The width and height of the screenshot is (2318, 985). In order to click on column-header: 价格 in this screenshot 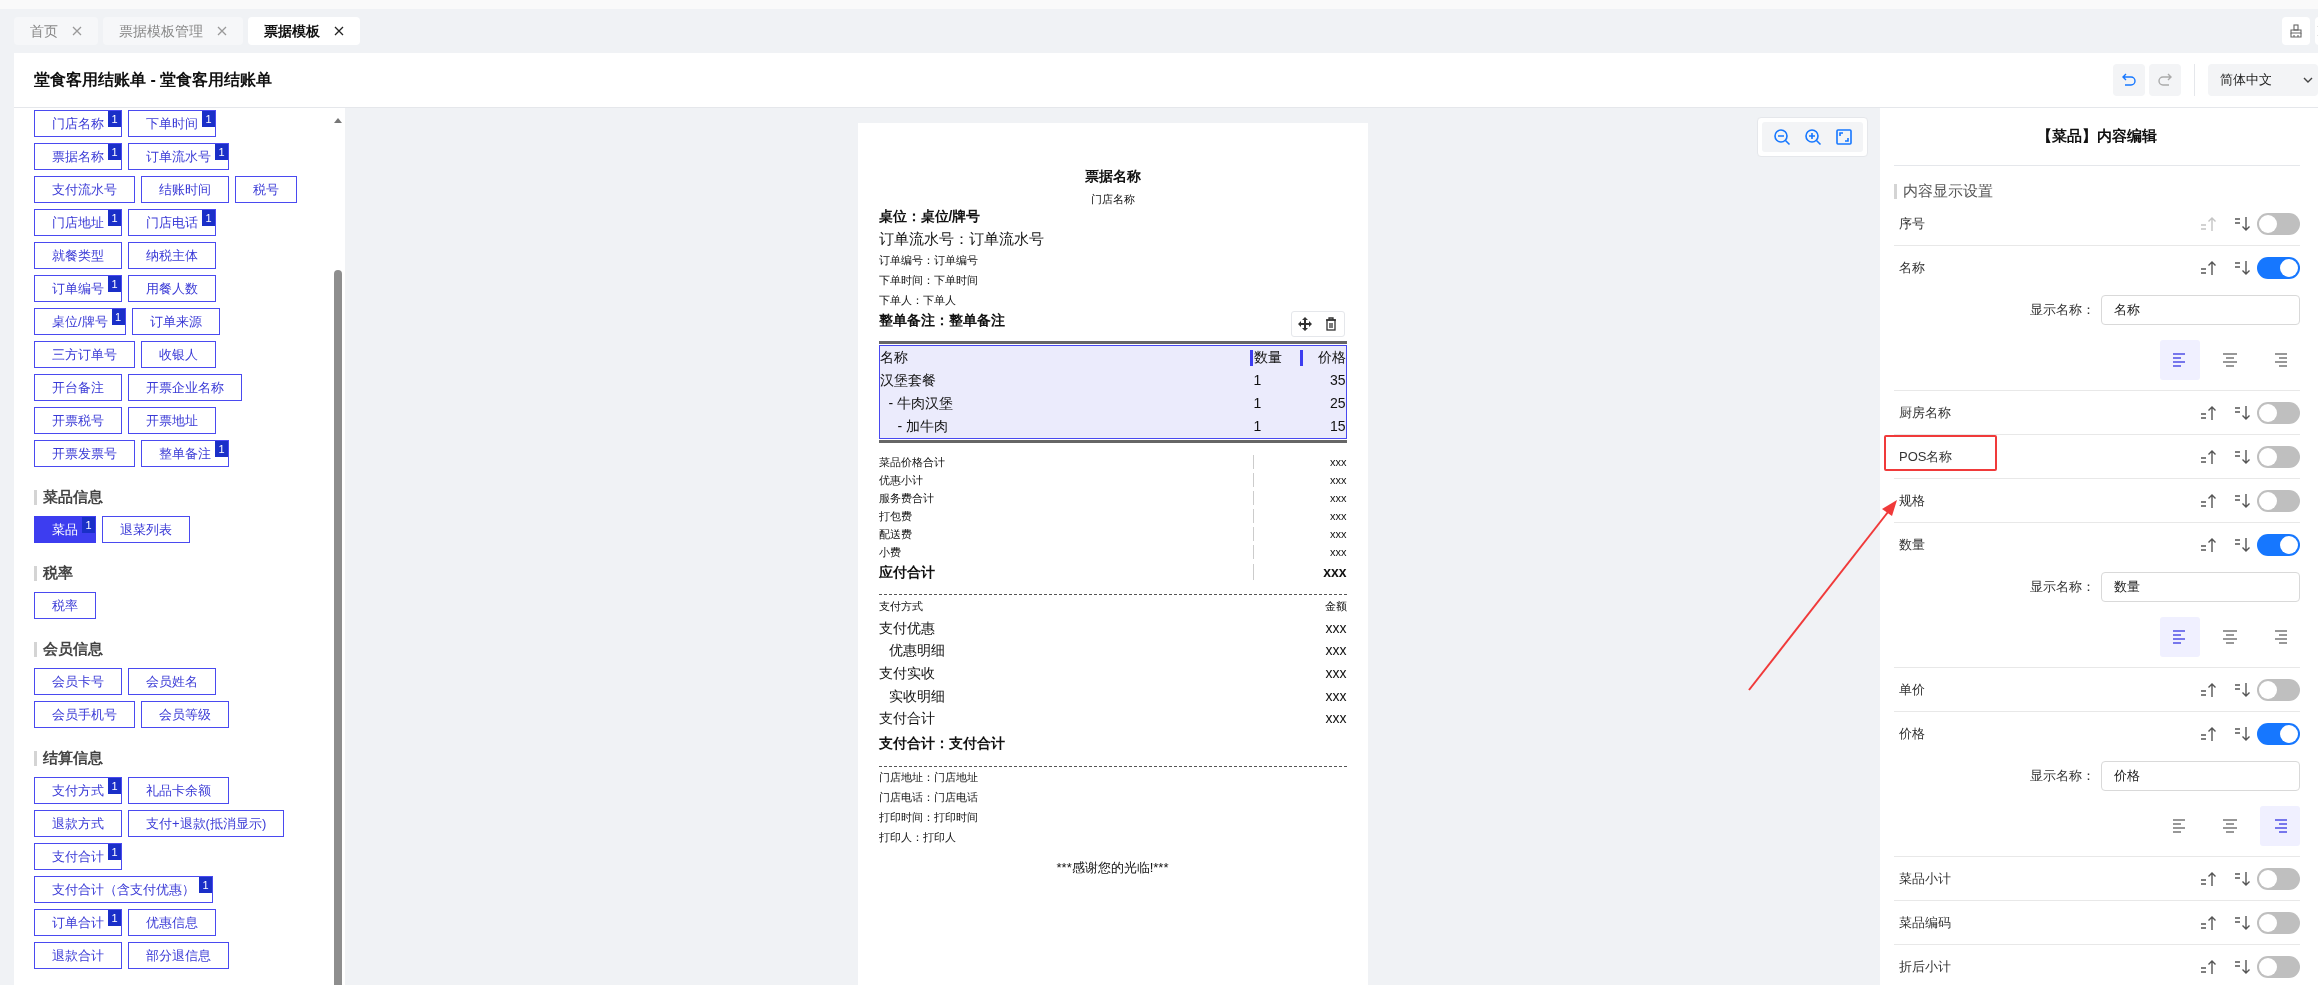, I will do `click(1331, 357)`.